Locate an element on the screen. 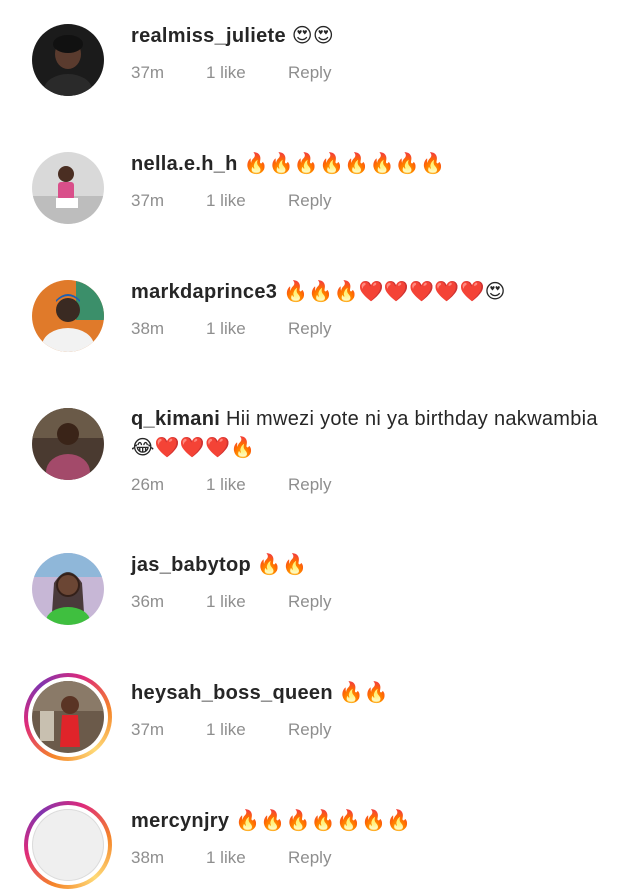 This screenshot has width=641, height=889. comment-emoji: 🔥🔥🔥🔥🔥🔥🔥 is located at coordinates (323, 820).